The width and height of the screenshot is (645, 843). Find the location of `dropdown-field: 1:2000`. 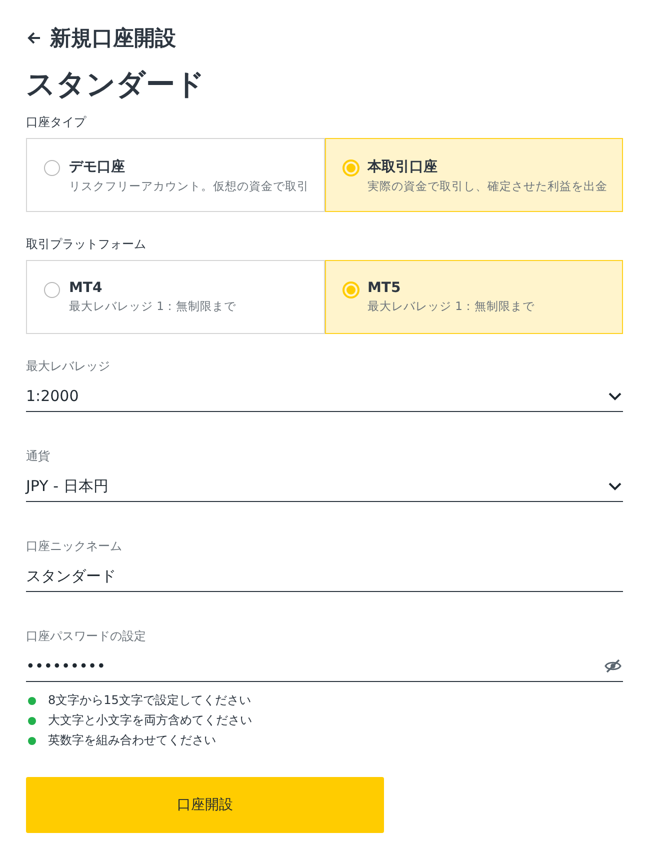

dropdown-field: 1:2000 is located at coordinates (324, 396).